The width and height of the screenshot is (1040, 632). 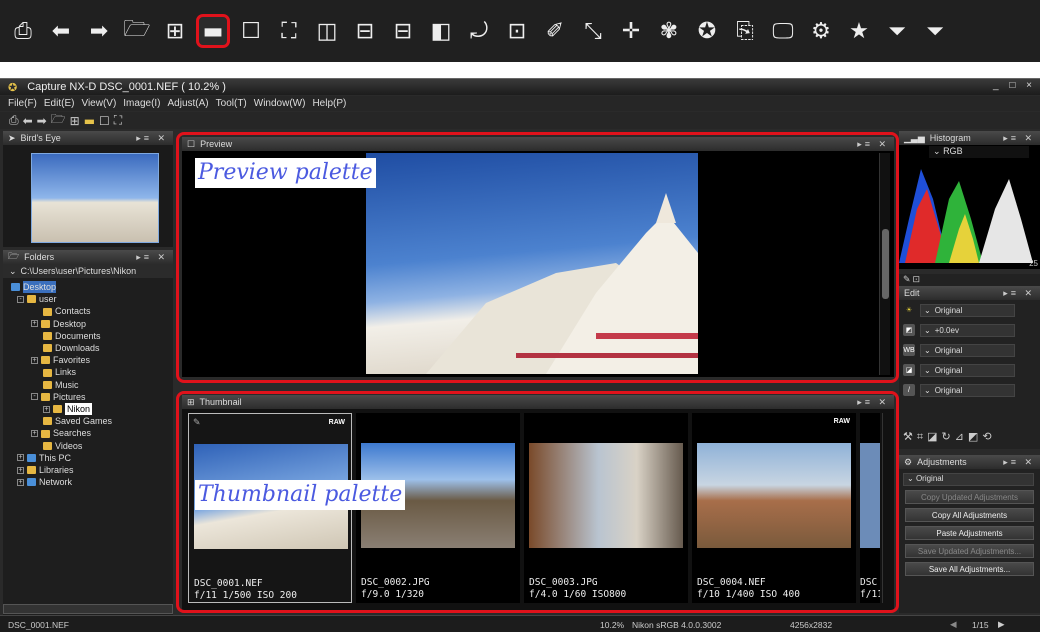 What do you see at coordinates (859, 31) in the screenshot?
I see `star-icon: ★` at bounding box center [859, 31].